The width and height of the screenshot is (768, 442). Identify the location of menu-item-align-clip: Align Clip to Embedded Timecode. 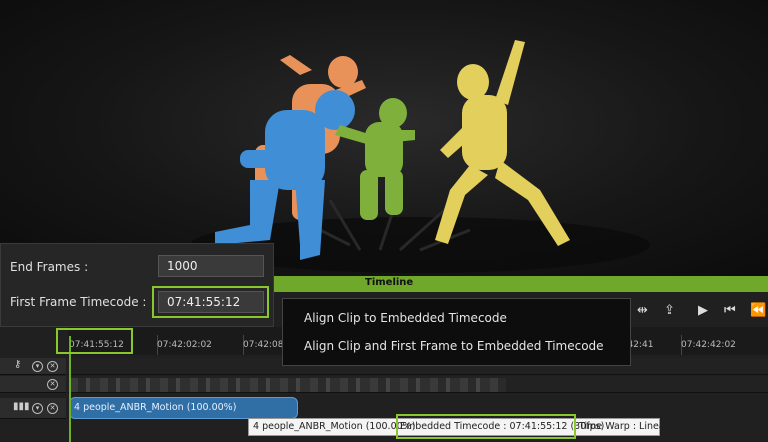
(405, 318).